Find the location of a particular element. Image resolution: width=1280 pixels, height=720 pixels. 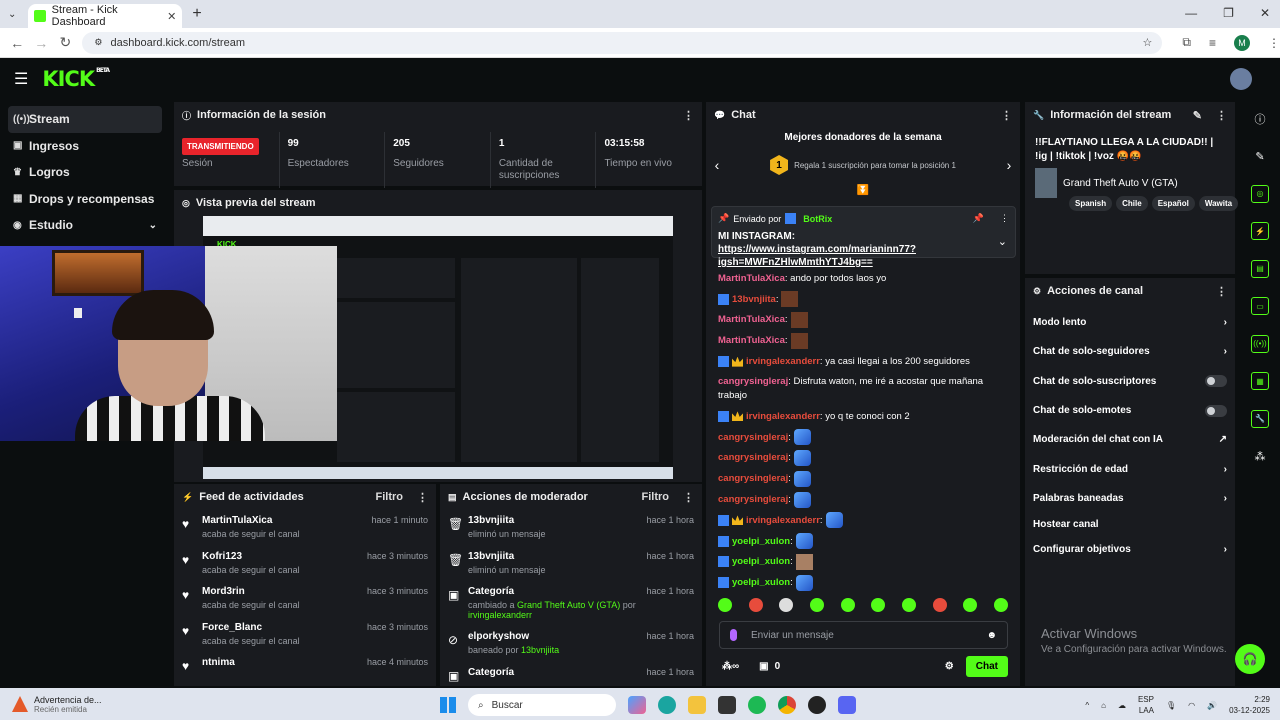

new-tab-icon: + is located at coordinates (196, 14).